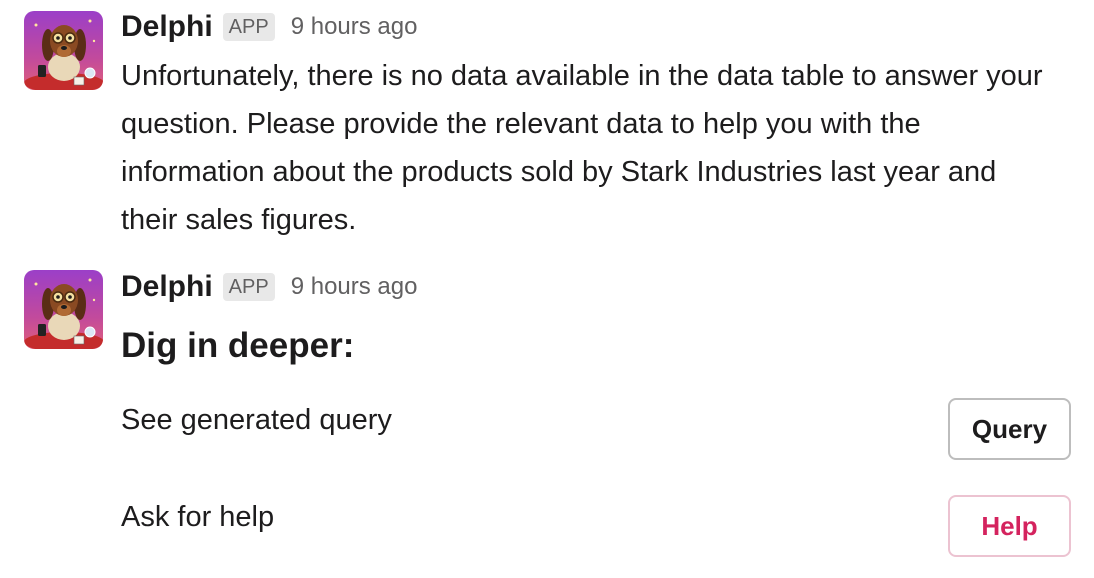  What do you see at coordinates (1009, 429) in the screenshot?
I see `query-button: Query` at bounding box center [1009, 429].